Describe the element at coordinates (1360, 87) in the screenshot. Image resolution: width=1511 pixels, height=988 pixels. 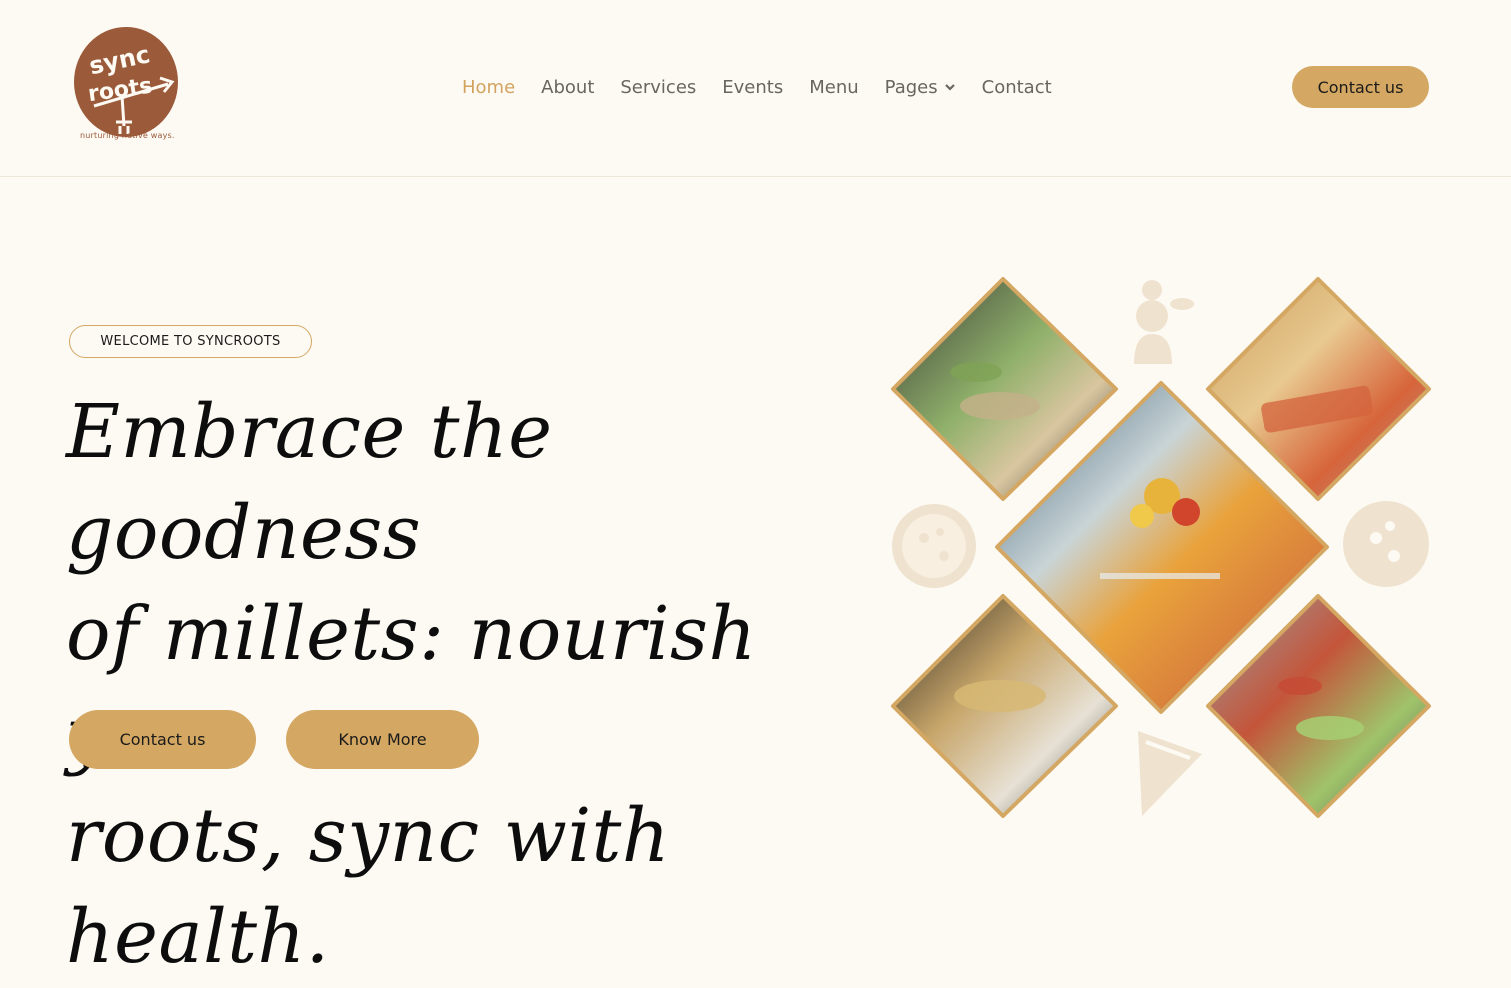
I see `header-contact-button: Contact us` at that location.